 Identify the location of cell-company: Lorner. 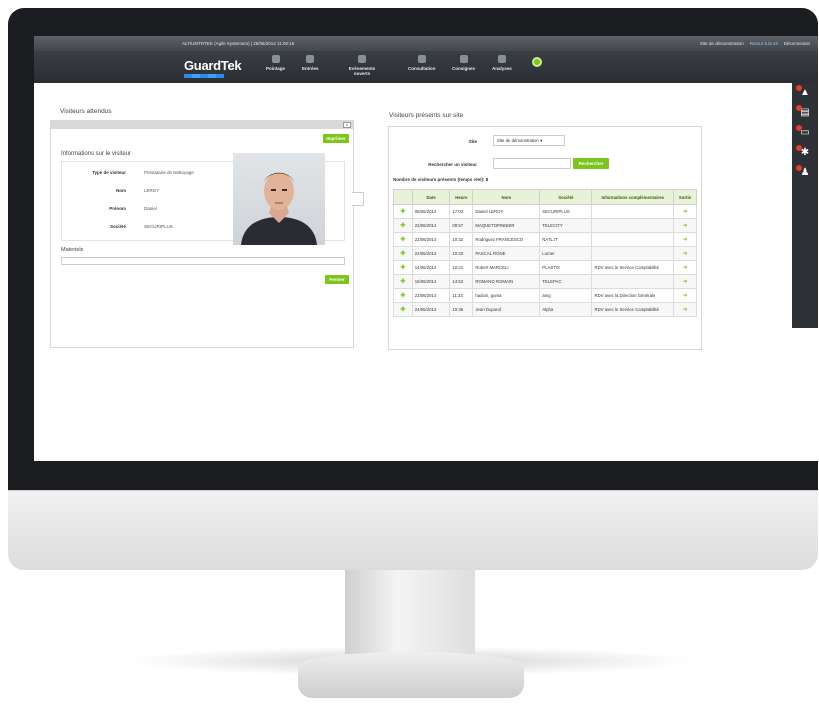
(566, 253).